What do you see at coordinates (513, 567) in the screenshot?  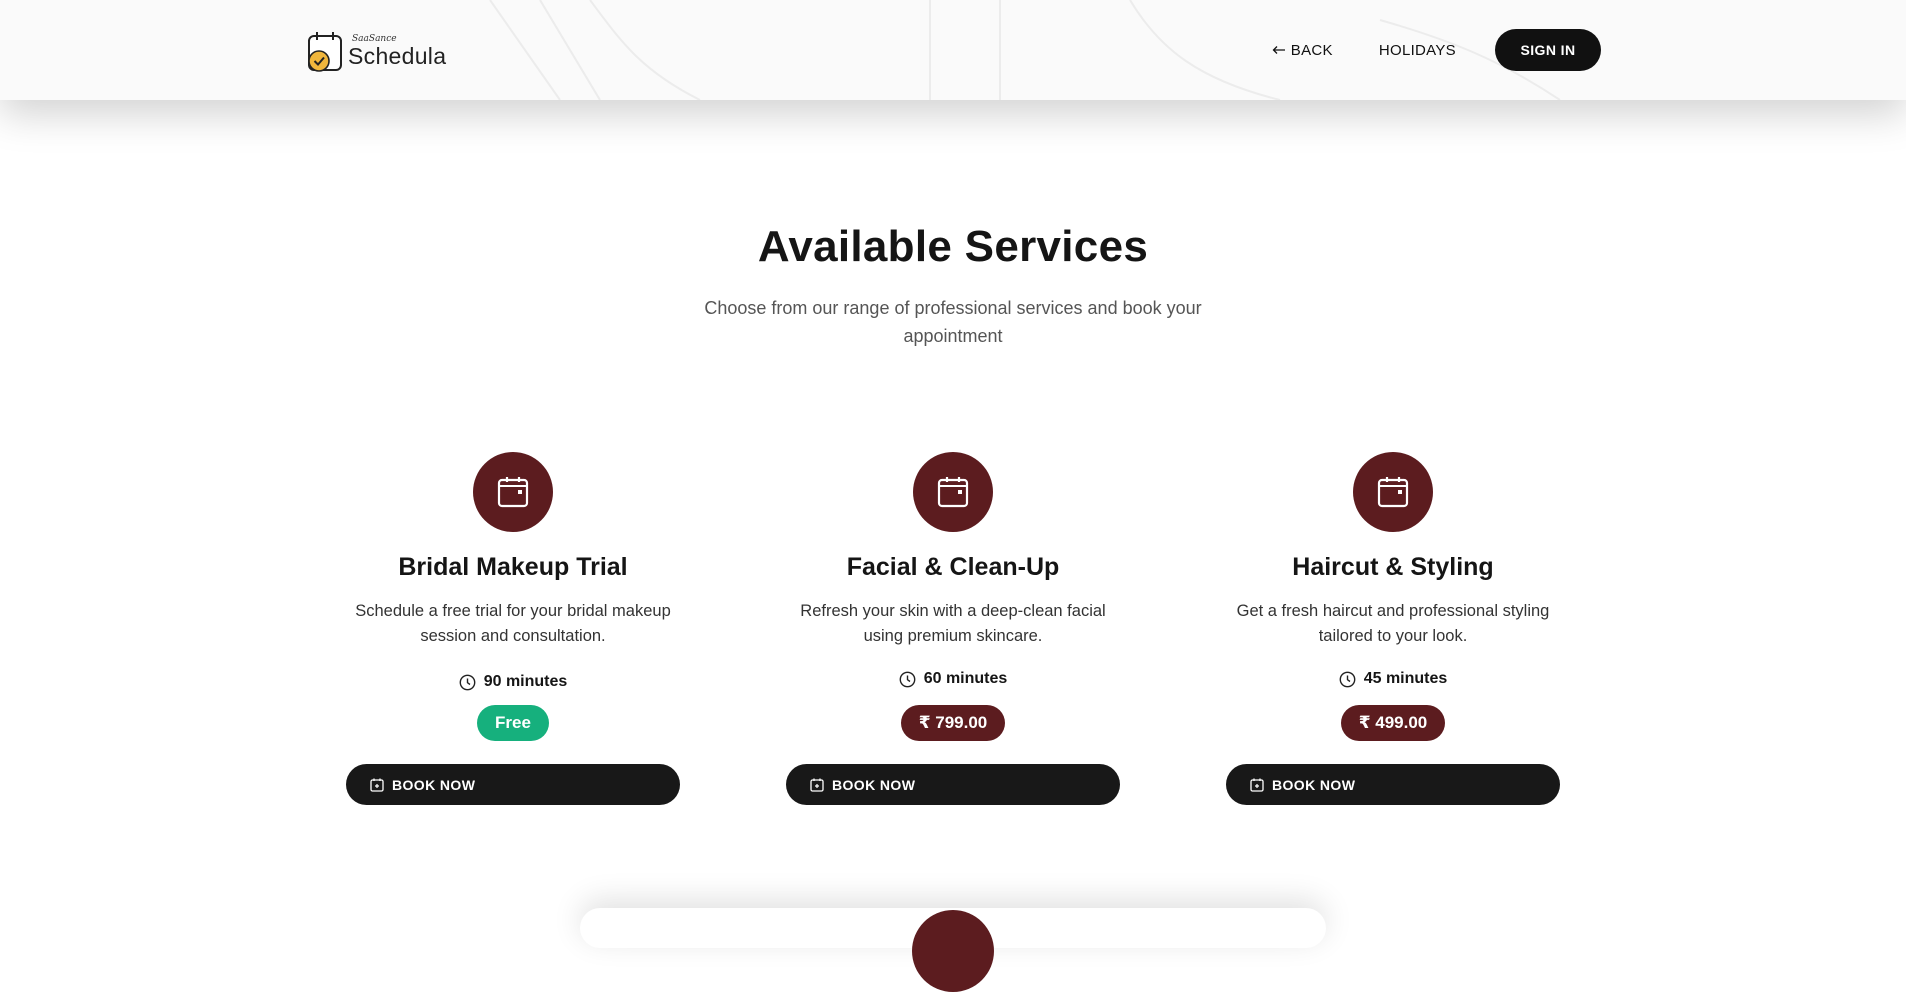 I see `service-title: Bridal Makeup Trial` at bounding box center [513, 567].